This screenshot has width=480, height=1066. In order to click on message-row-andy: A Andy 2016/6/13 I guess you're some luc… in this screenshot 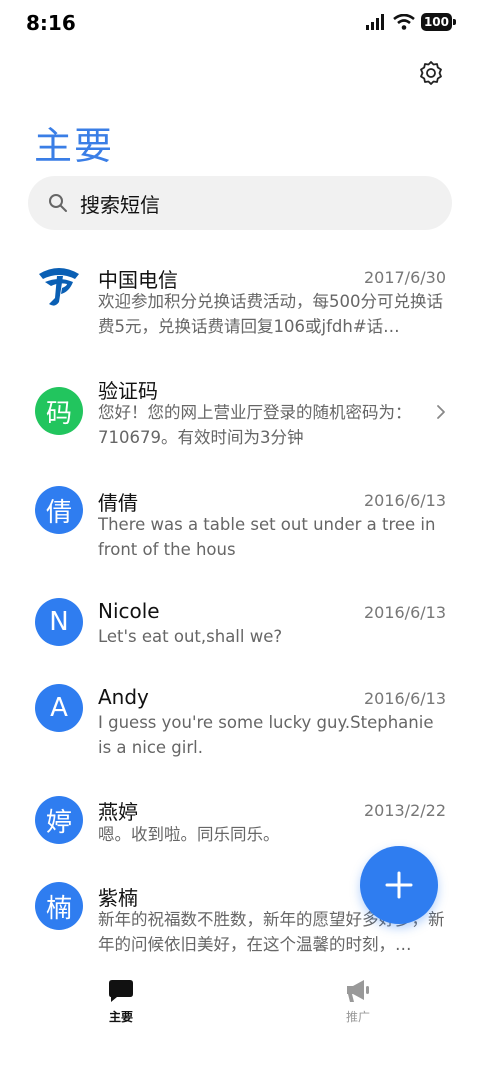, I will do `click(240, 726)`.